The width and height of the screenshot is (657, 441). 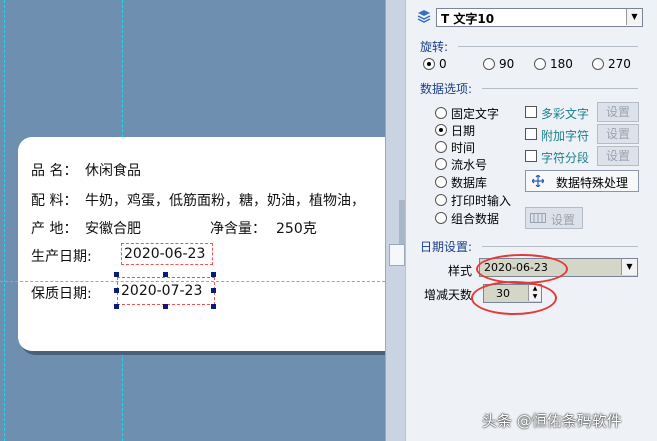 What do you see at coordinates (395, 220) in the screenshot?
I see `panel-splitter` at bounding box center [395, 220].